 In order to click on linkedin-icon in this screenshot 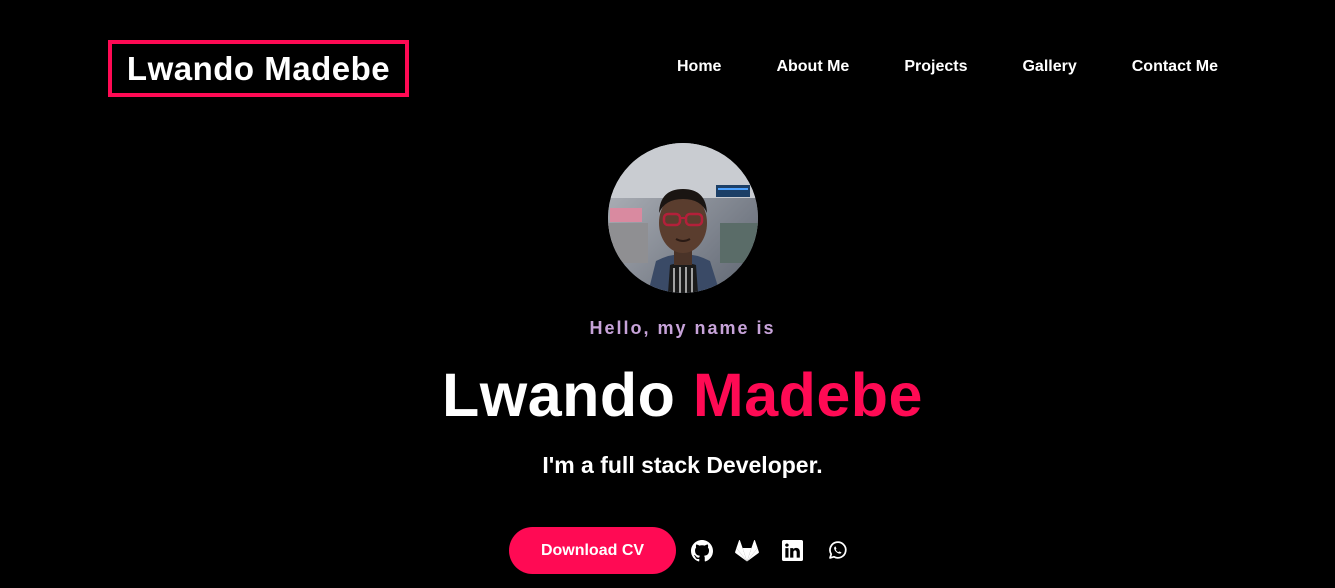, I will do `click(792, 551)`.